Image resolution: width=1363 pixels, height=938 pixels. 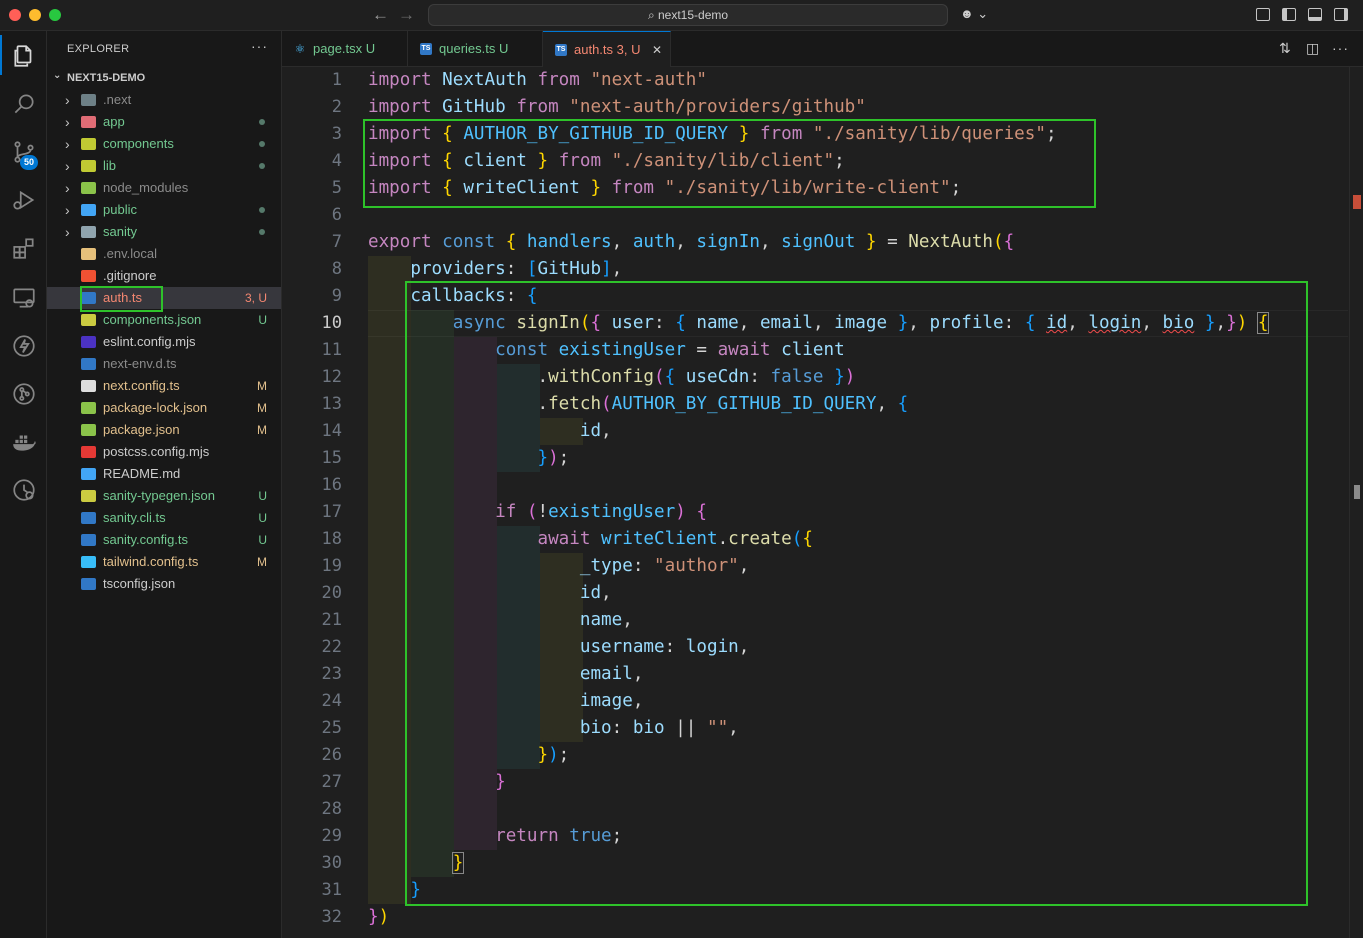 I want to click on folder-item: › app, so click(x=164, y=122).